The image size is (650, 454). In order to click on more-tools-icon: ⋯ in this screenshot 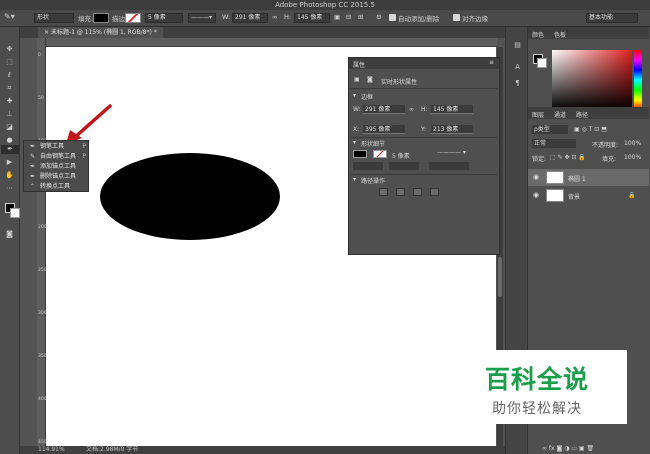, I will do `click(9, 188)`.